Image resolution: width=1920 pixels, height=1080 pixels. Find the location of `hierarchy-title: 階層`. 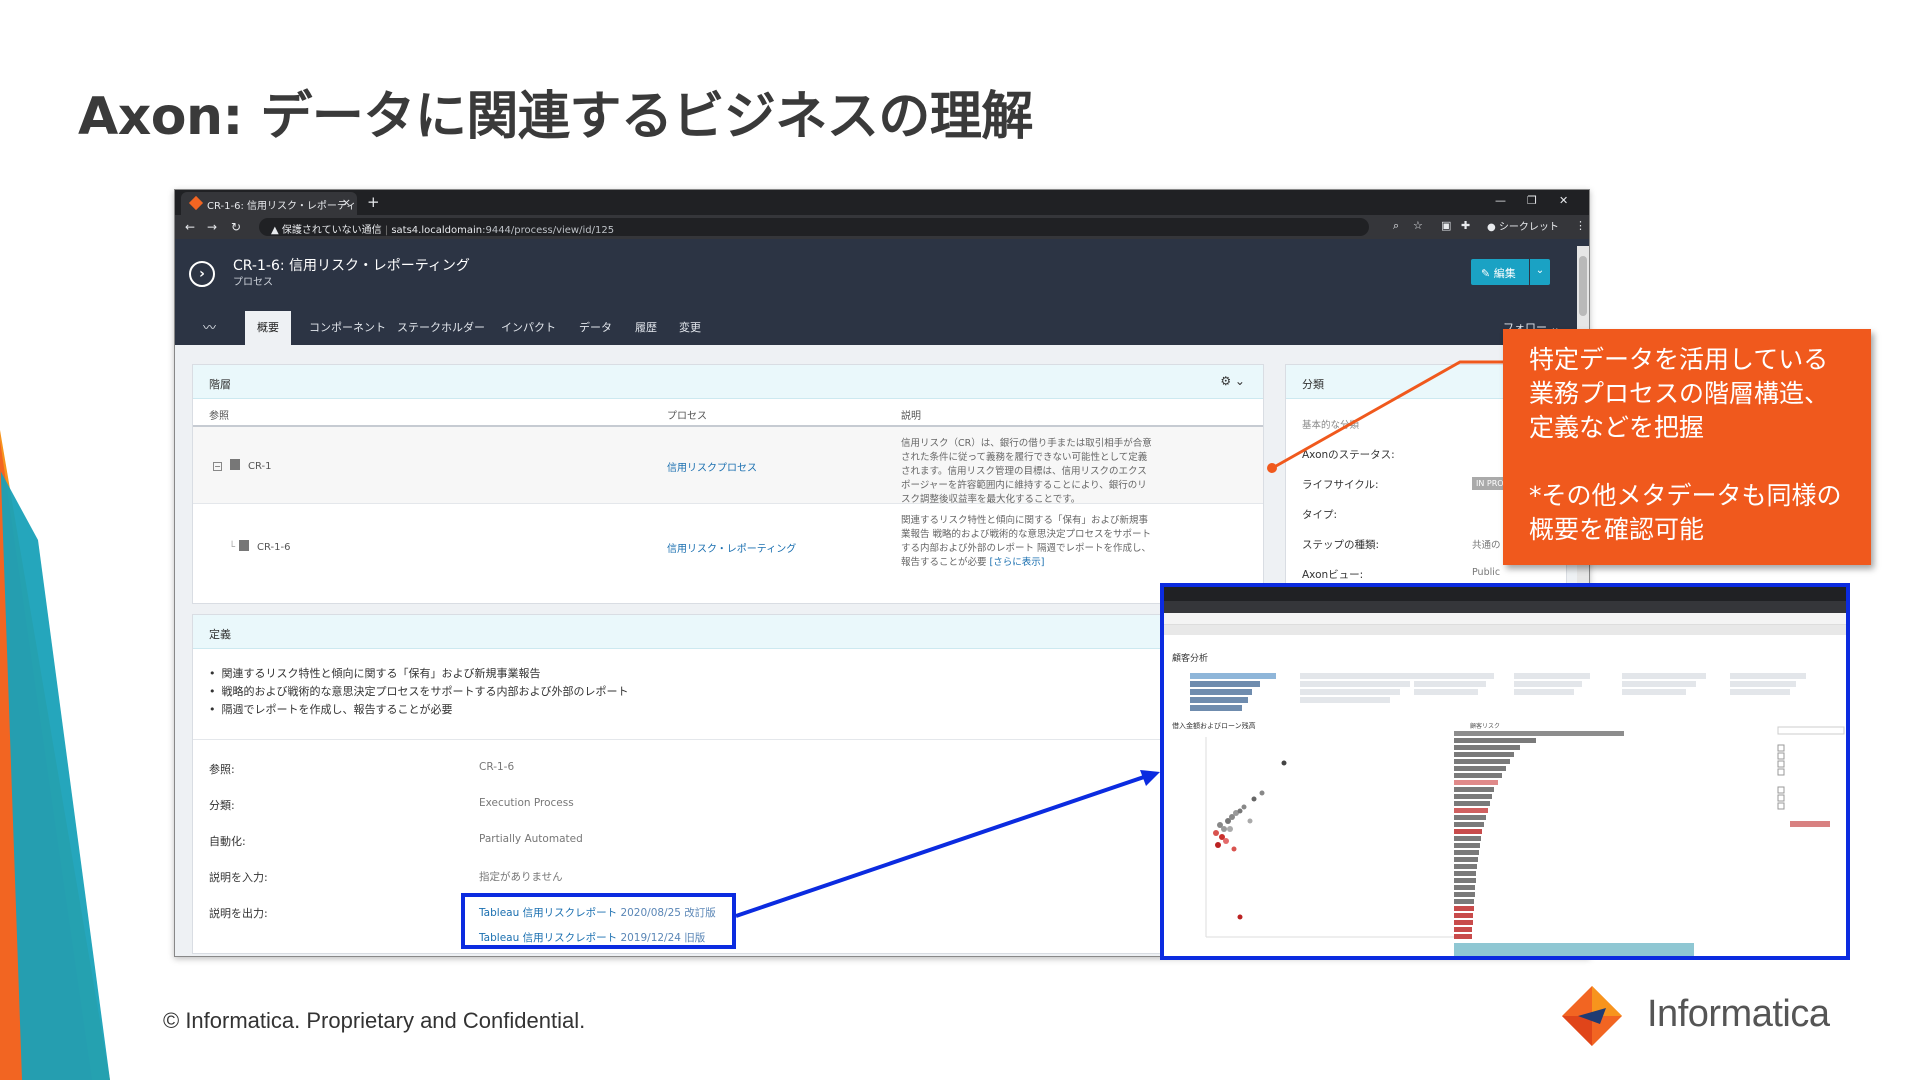

hierarchy-title: 階層 is located at coordinates (220, 384).